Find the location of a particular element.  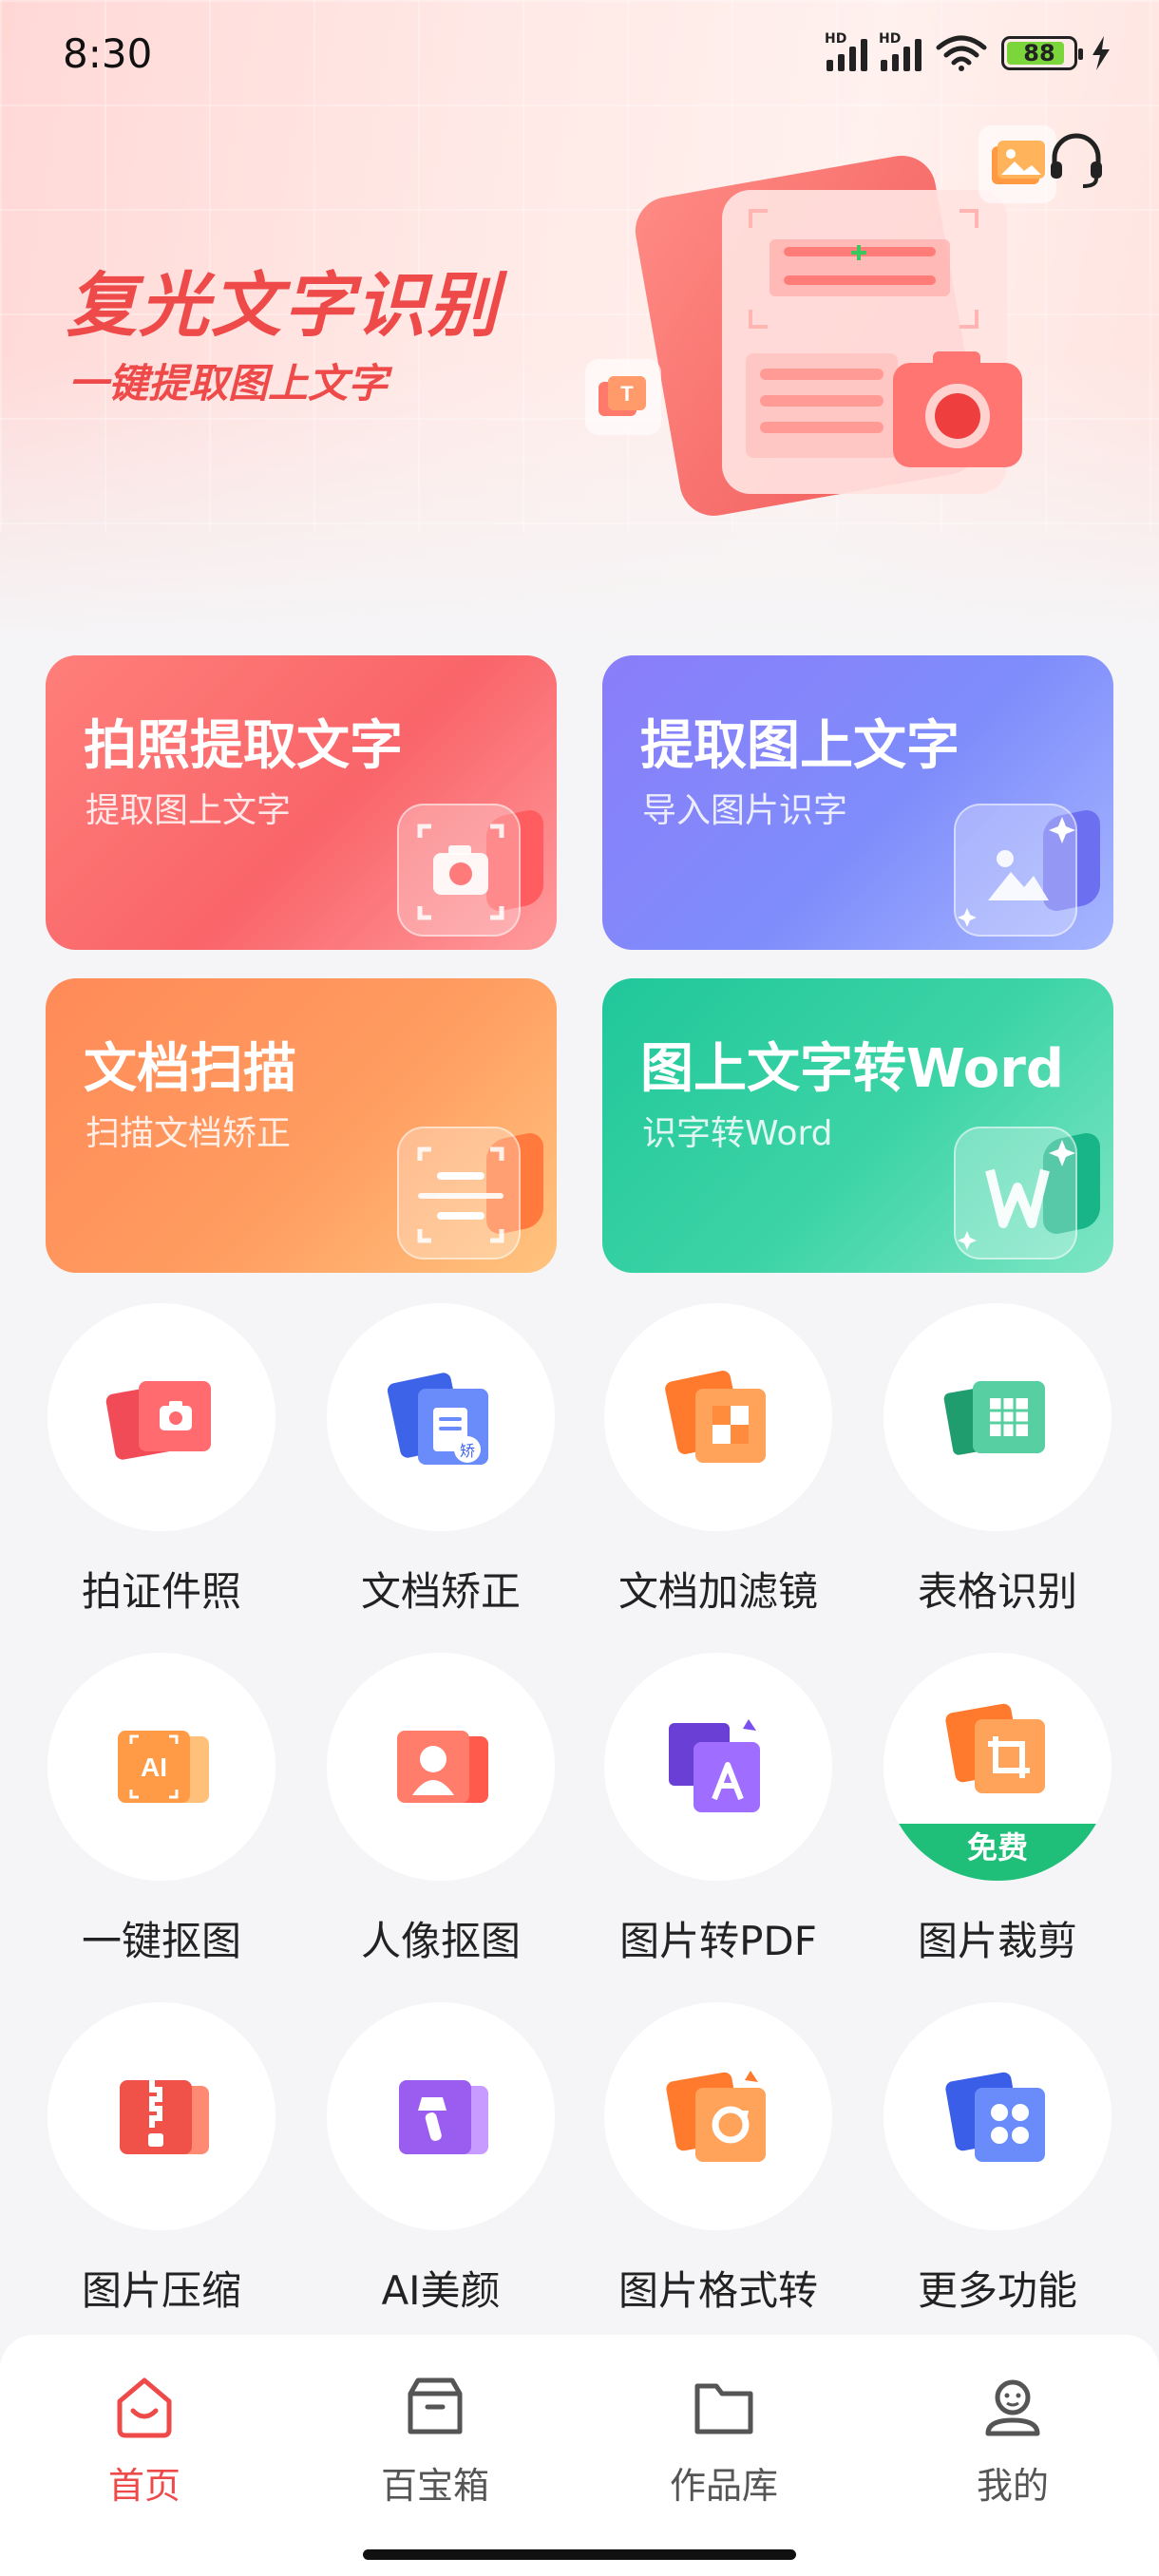

icon-text: AI is located at coordinates (154, 1767).